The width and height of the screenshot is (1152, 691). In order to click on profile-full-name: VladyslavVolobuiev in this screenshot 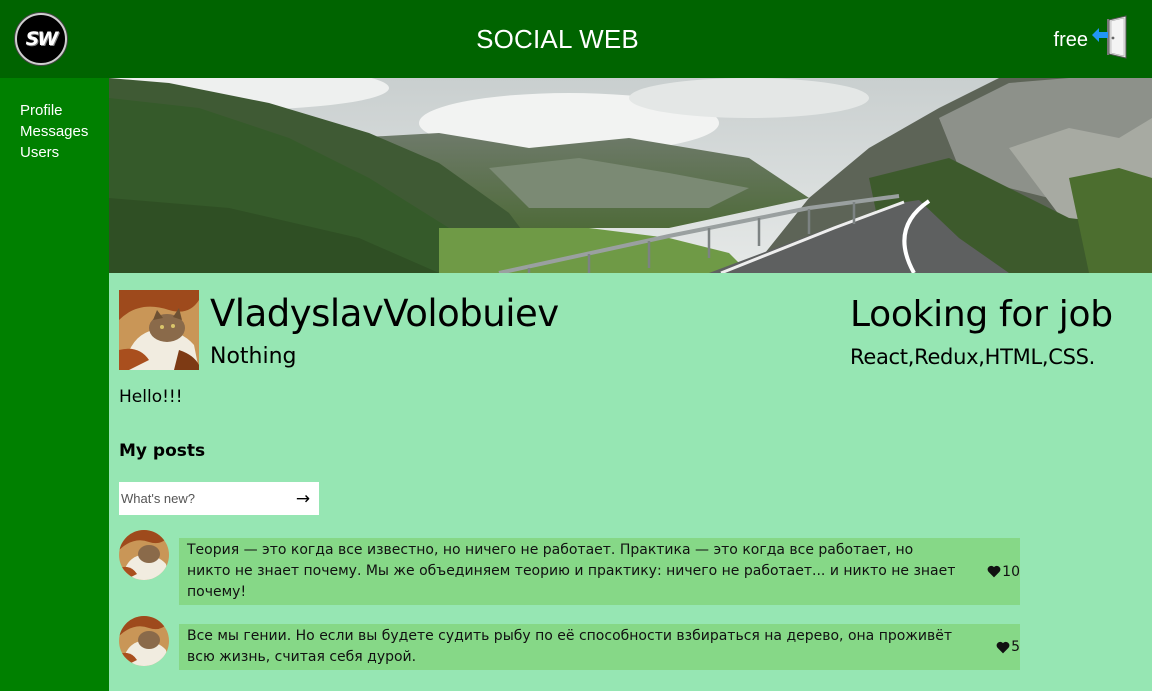, I will do `click(384, 313)`.